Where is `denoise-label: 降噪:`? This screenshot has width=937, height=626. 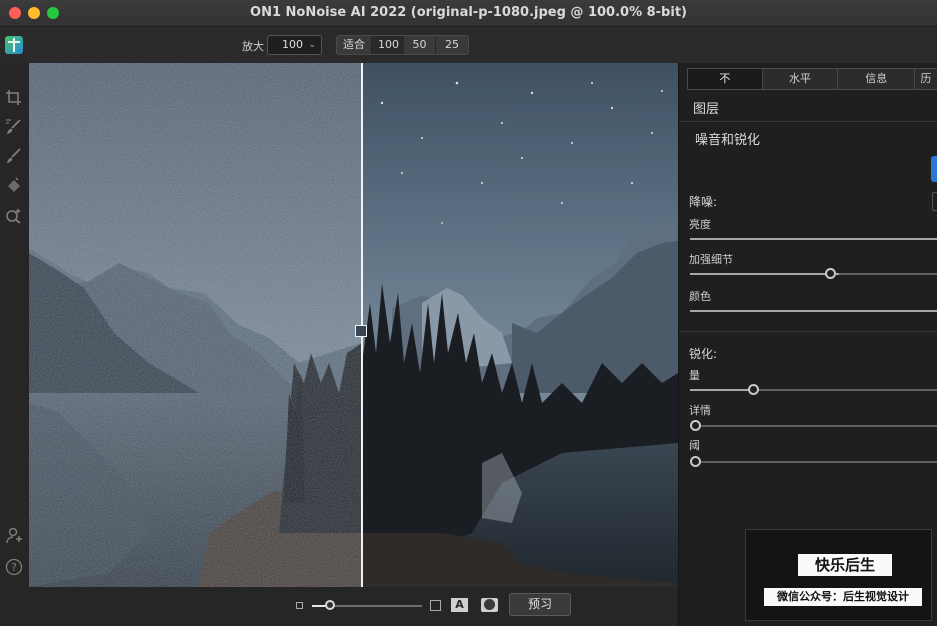 denoise-label: 降噪: is located at coordinates (703, 202).